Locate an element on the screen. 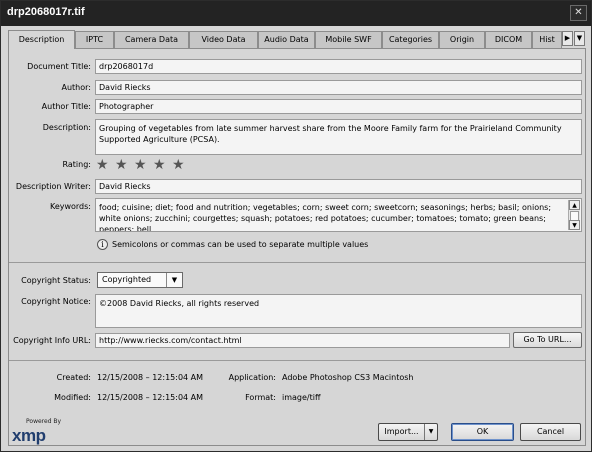 The width and height of the screenshot is (592, 452). window-title: drp2068017r.tif is located at coordinates (46, 12).